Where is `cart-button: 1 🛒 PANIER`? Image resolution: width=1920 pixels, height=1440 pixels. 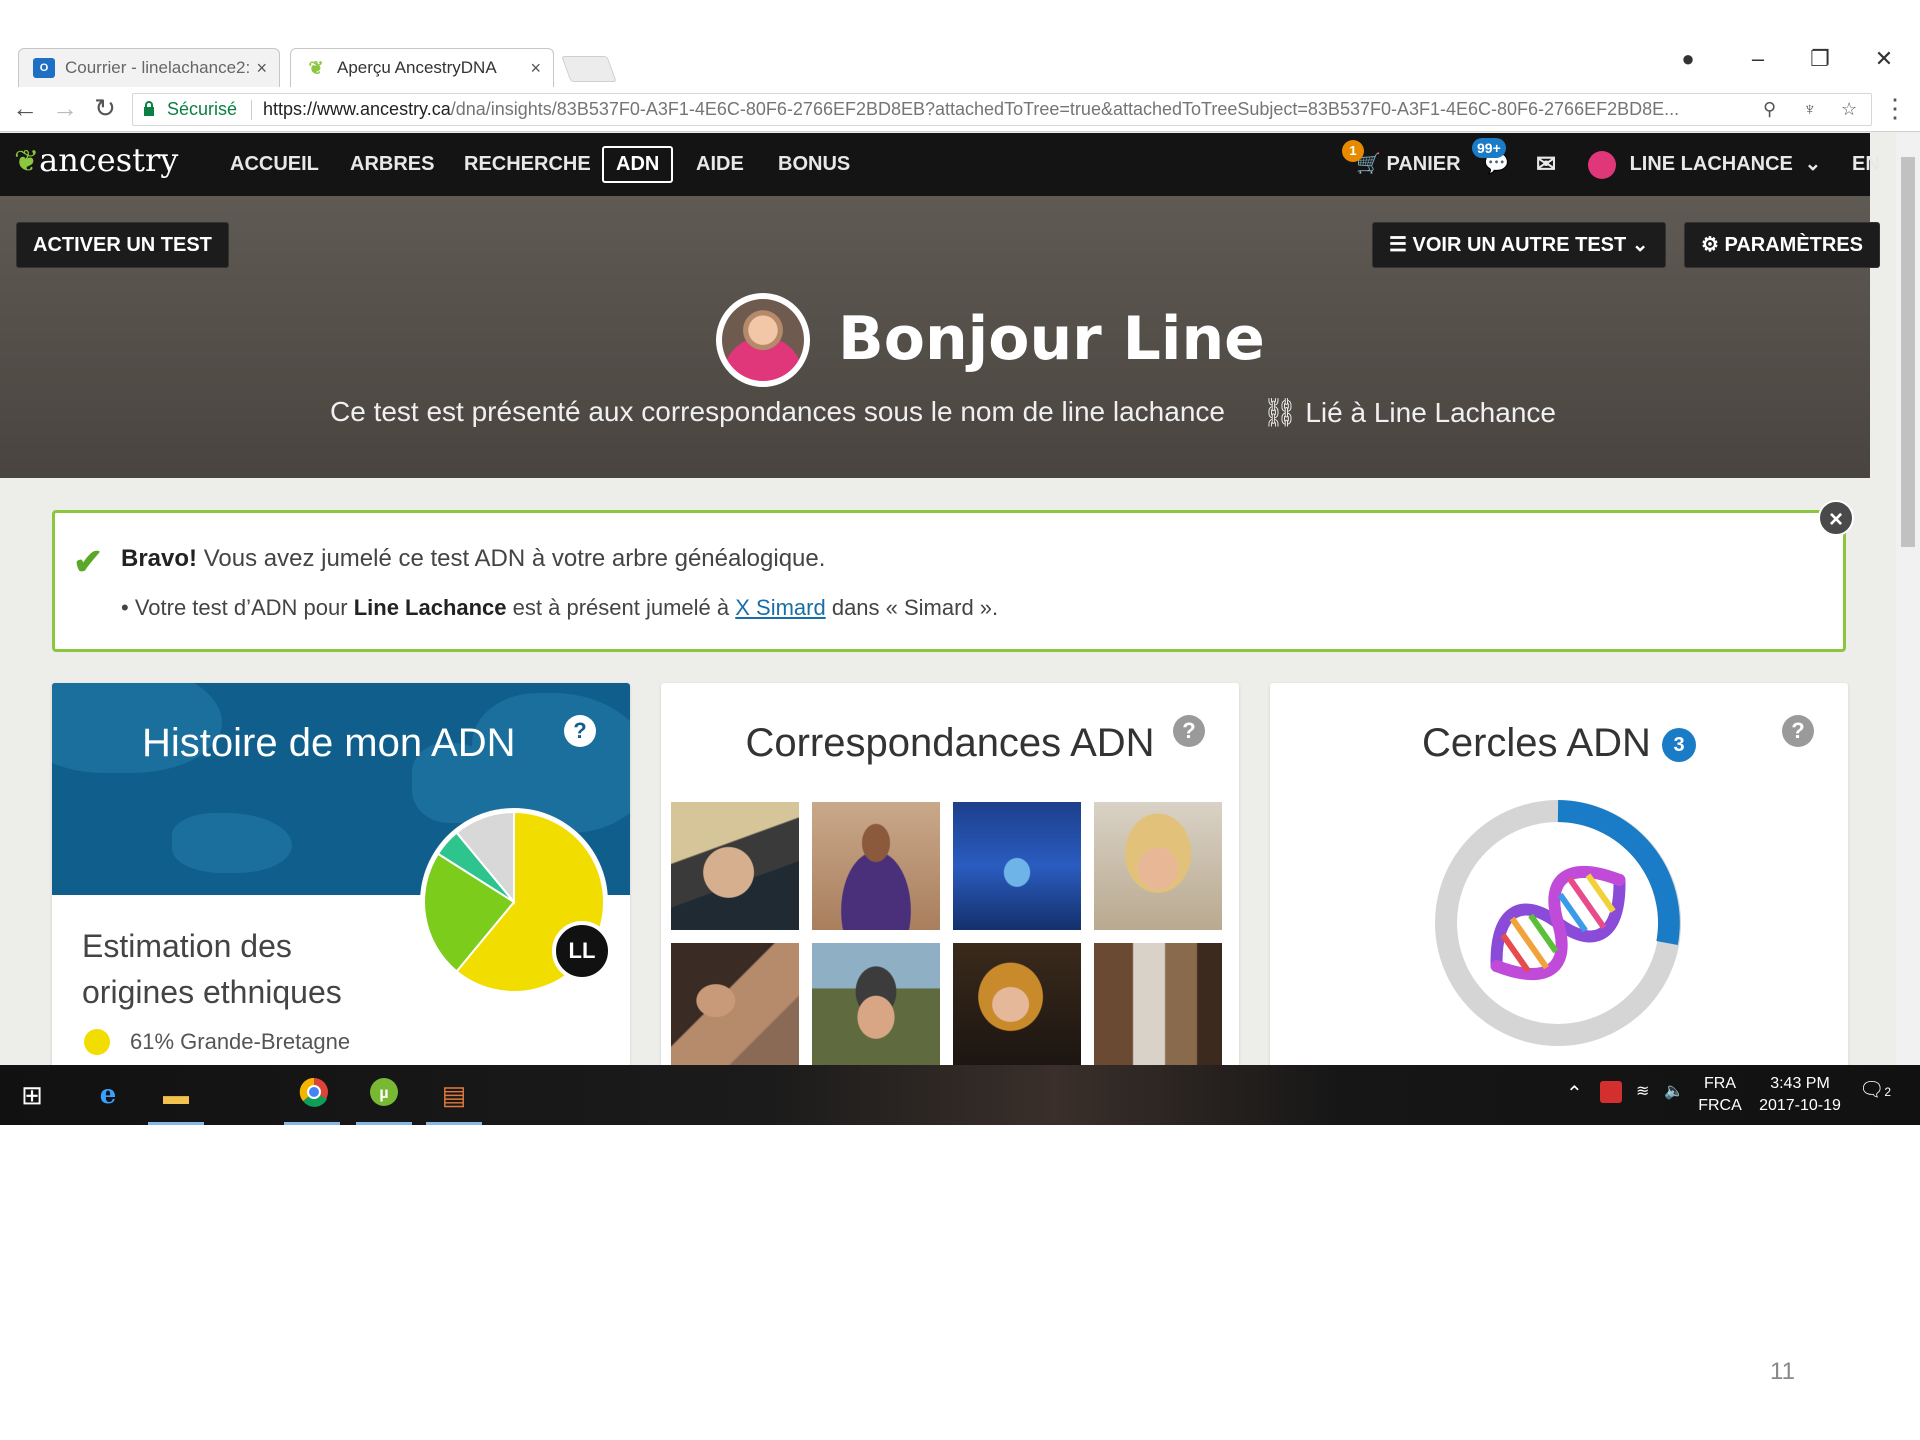
cart-button: 1 🛒 PANIER is located at coordinates (1401, 161).